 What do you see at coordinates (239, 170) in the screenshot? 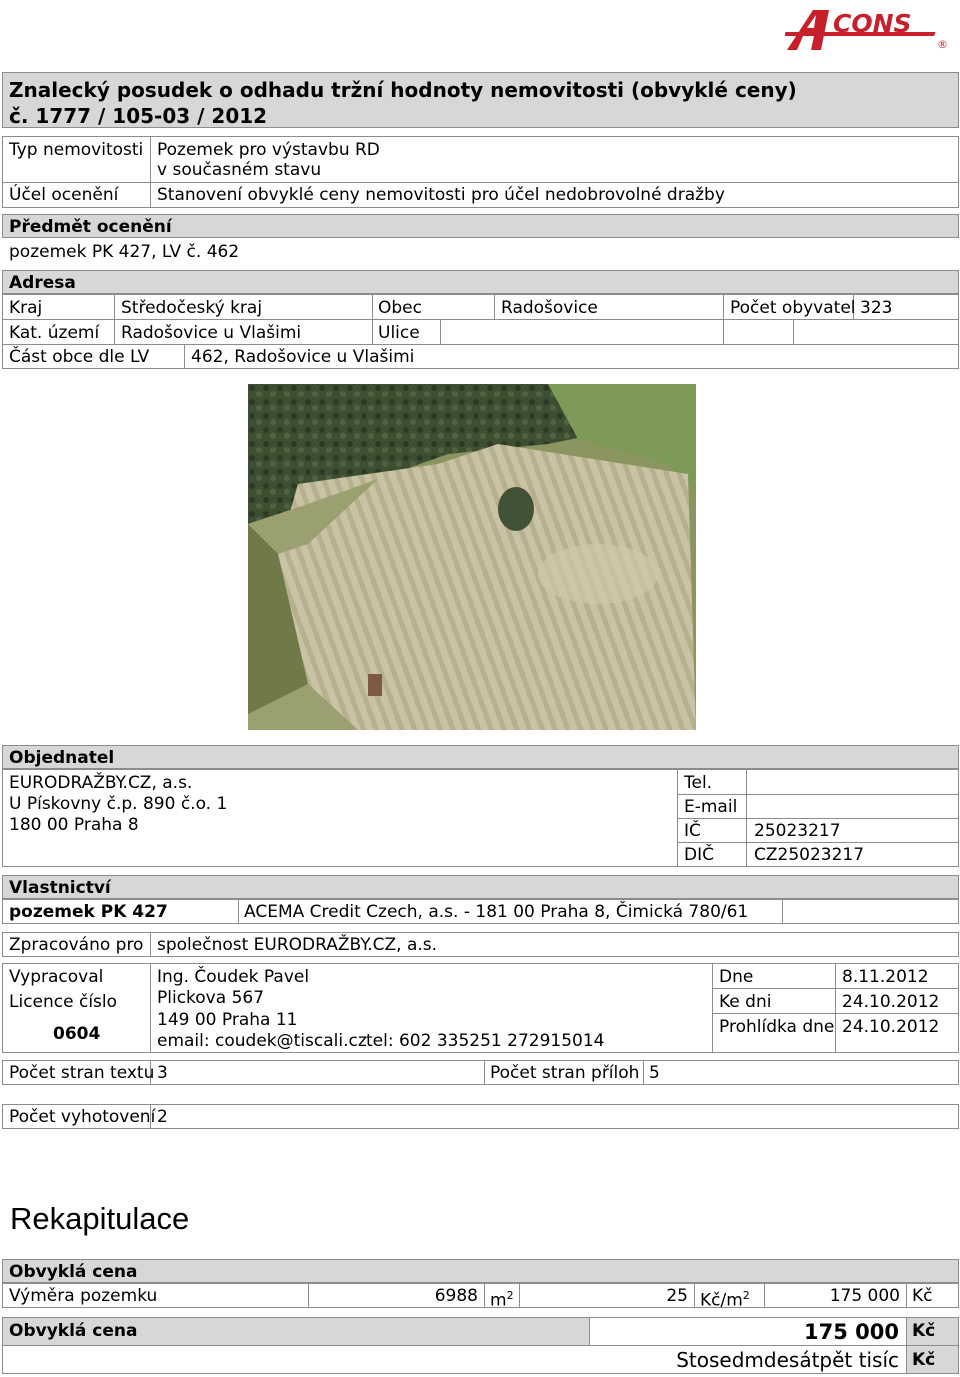
I see `type-value-line2: v současném stavu` at bounding box center [239, 170].